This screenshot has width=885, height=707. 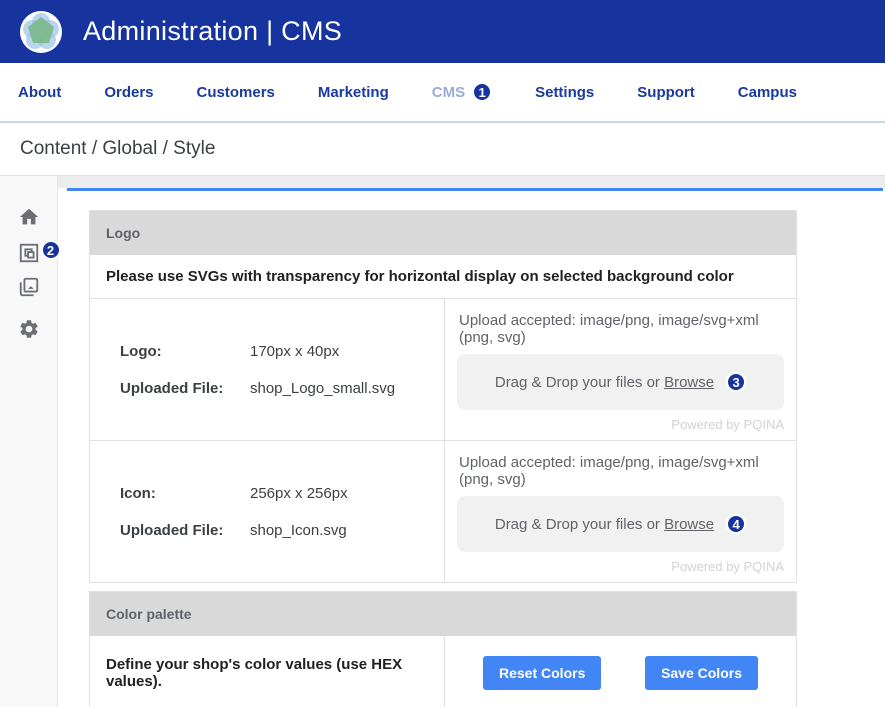 I want to click on sidebar: 2, so click(x=30, y=441).